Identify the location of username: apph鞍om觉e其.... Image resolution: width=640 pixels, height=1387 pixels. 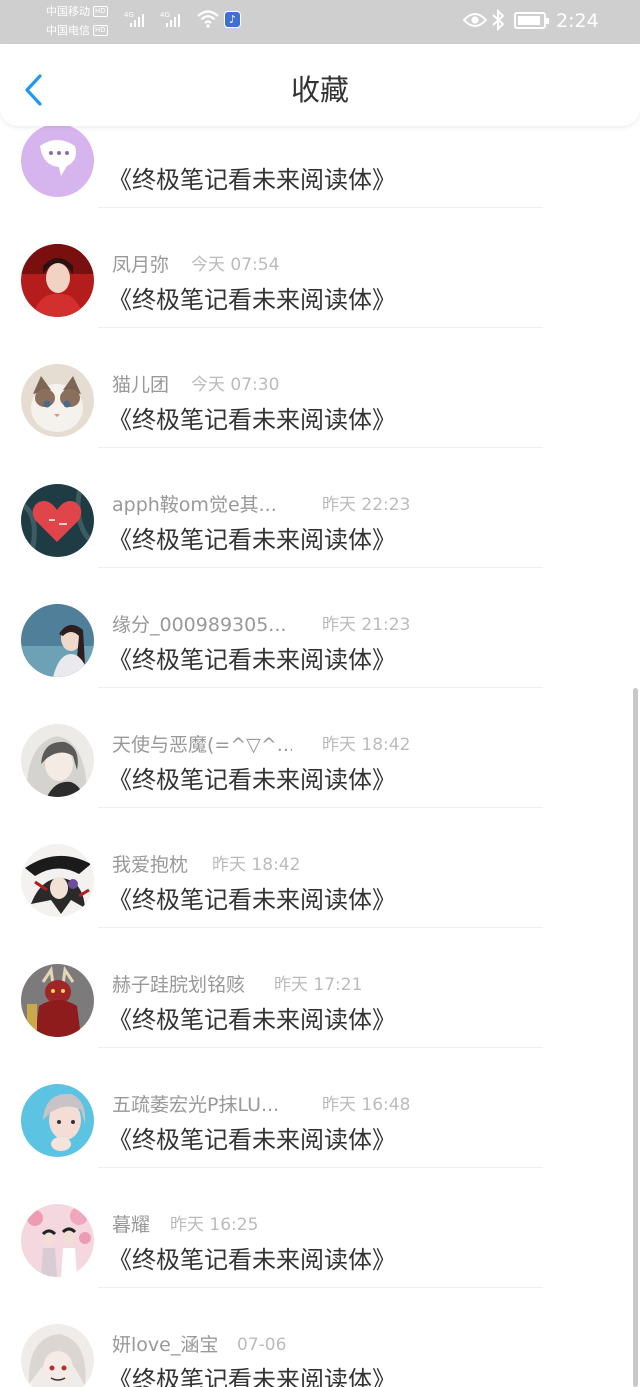
(194, 505).